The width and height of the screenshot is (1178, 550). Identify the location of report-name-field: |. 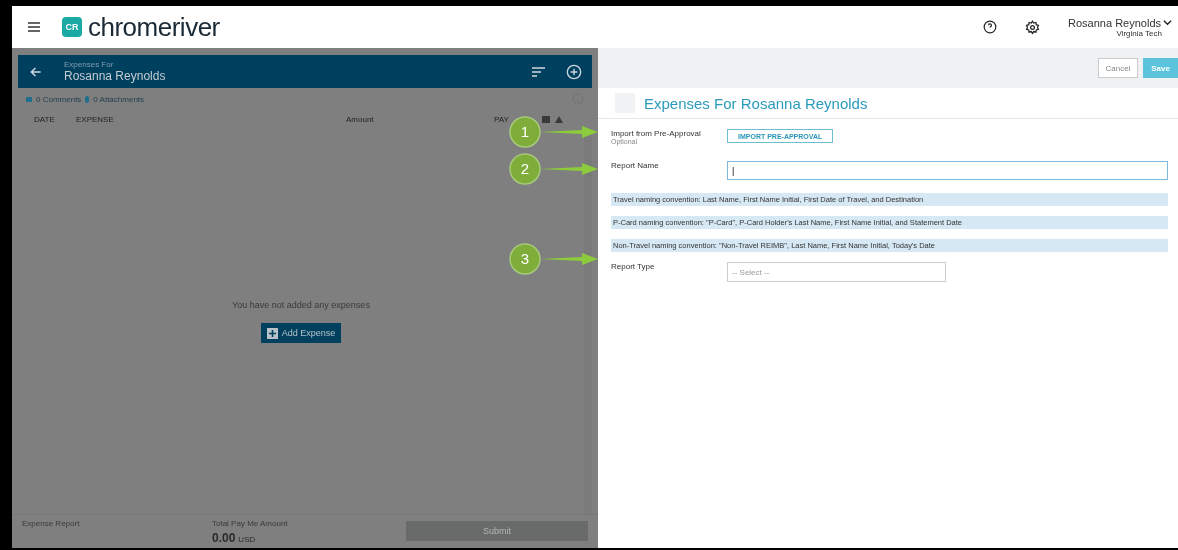
(947, 170).